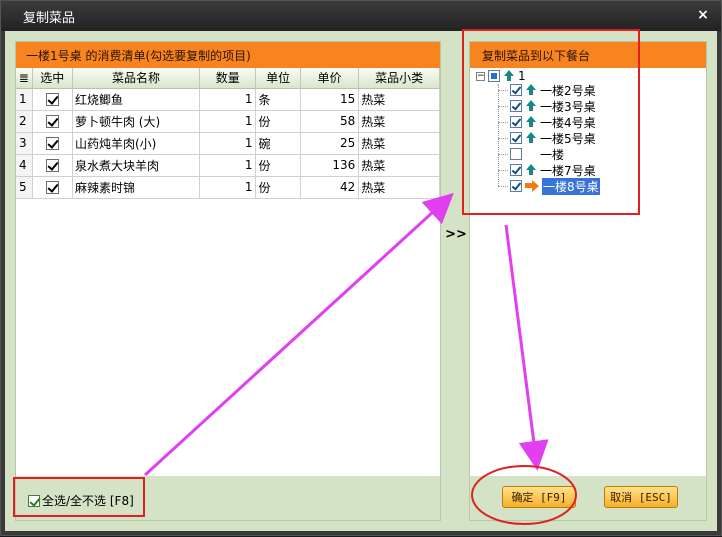  What do you see at coordinates (24, 99) in the screenshot?
I see `row-index: 1` at bounding box center [24, 99].